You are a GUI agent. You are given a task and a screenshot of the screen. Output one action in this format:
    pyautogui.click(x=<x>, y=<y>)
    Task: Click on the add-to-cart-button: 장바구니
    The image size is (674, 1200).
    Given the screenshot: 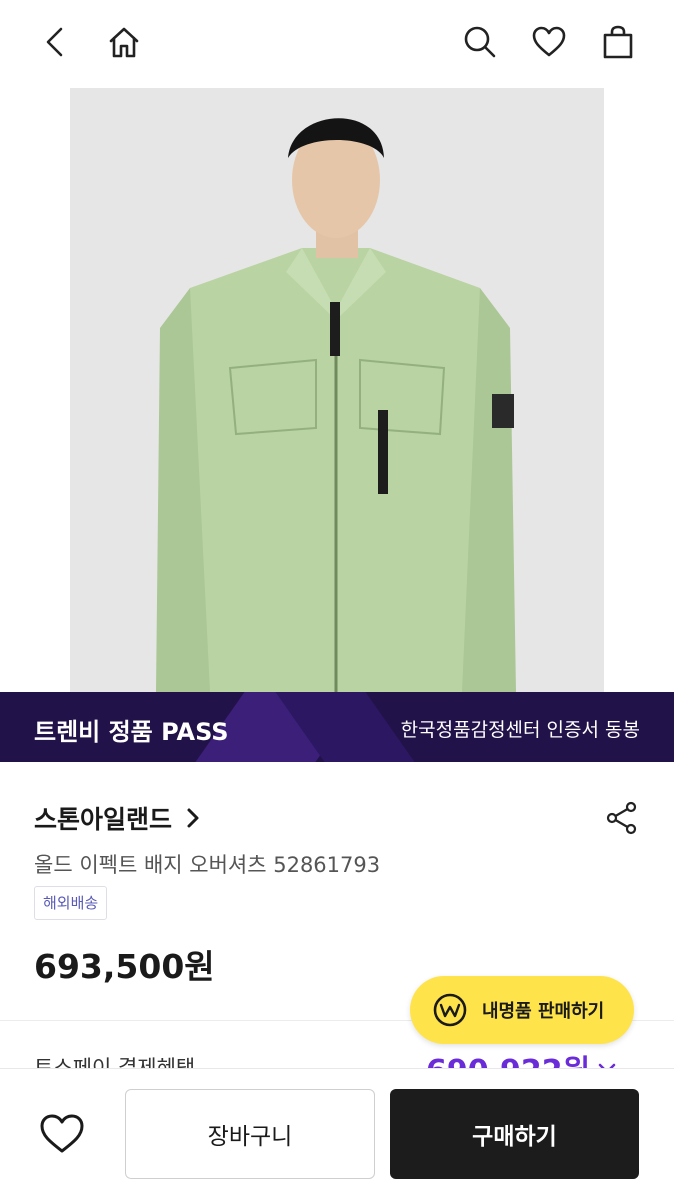 What is the action you would take?
    pyautogui.click(x=250, y=1134)
    